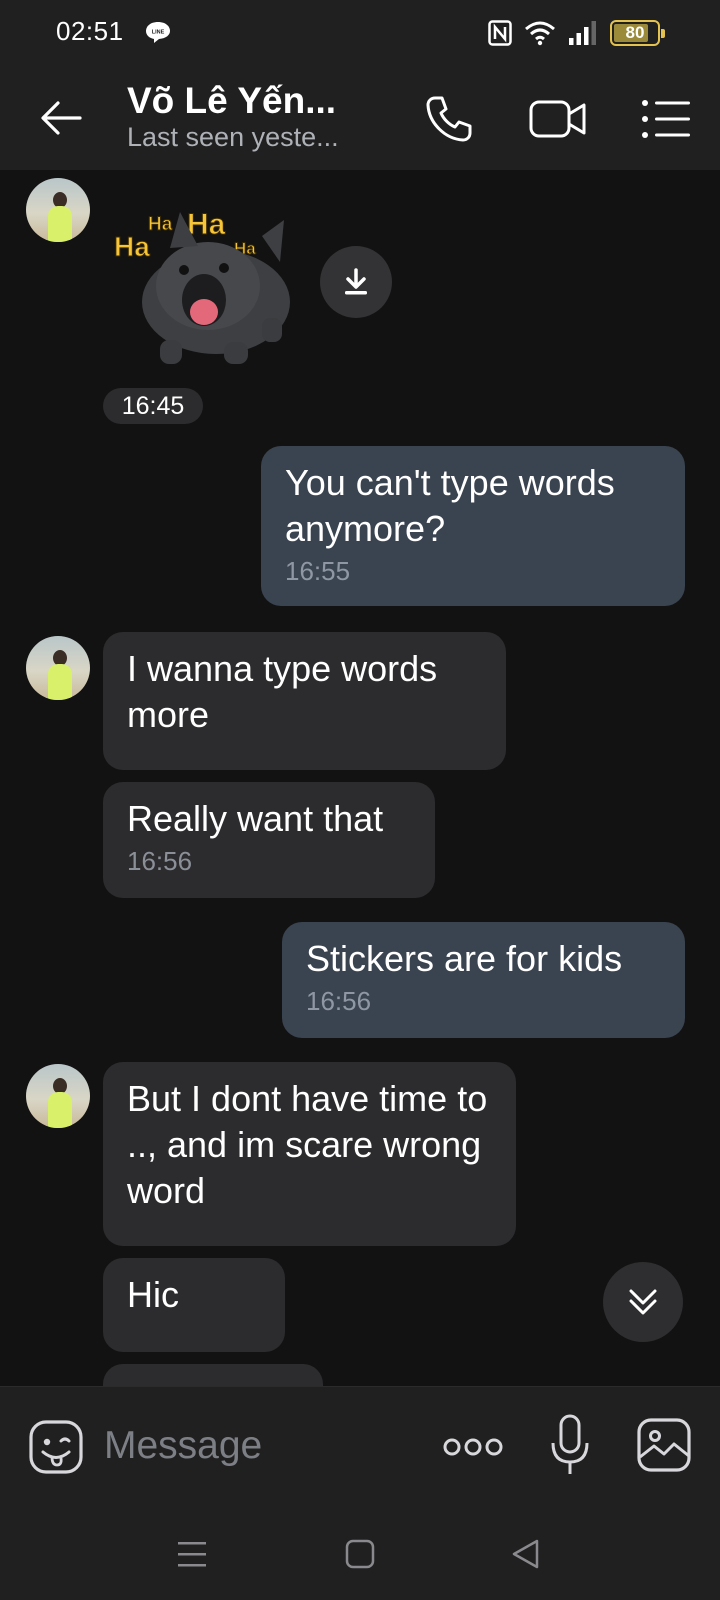  Describe the element at coordinates (483, 980) in the screenshot. I see `outgoing-message: Stickers are for kids 16:56` at that location.